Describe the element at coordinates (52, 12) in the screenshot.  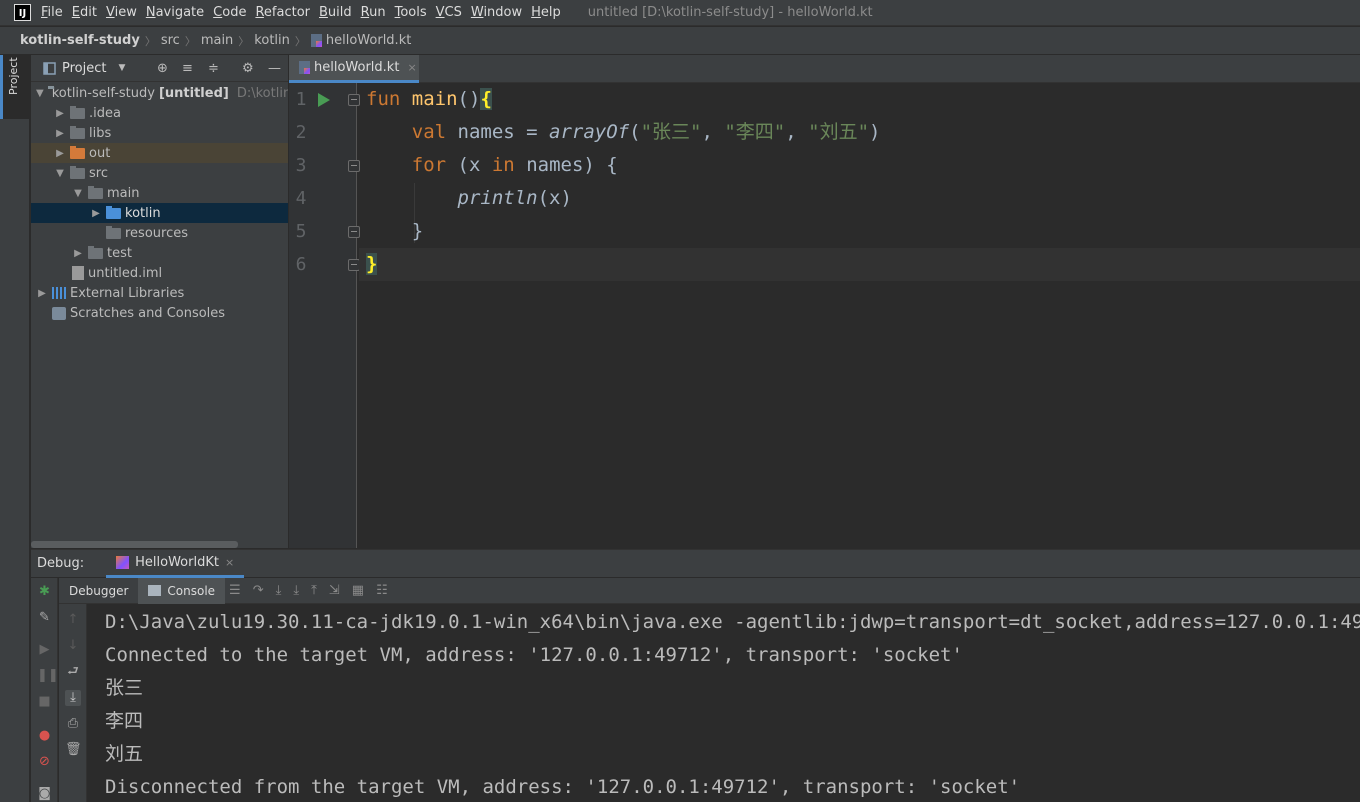
I see `menu-file: File` at that location.